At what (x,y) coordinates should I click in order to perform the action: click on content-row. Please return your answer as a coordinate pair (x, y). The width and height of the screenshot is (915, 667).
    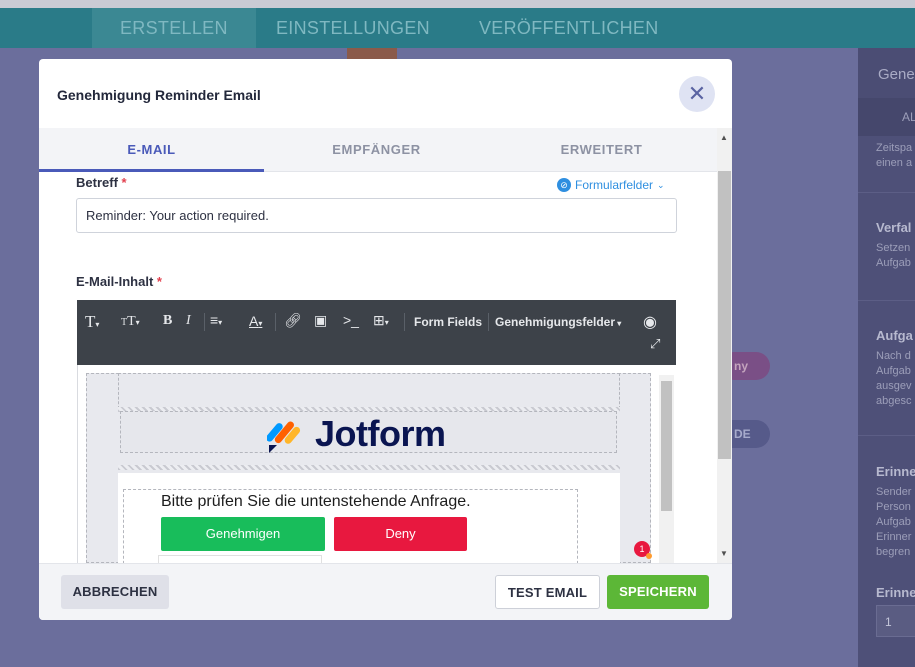
    Looking at the image, I should click on (240, 559).